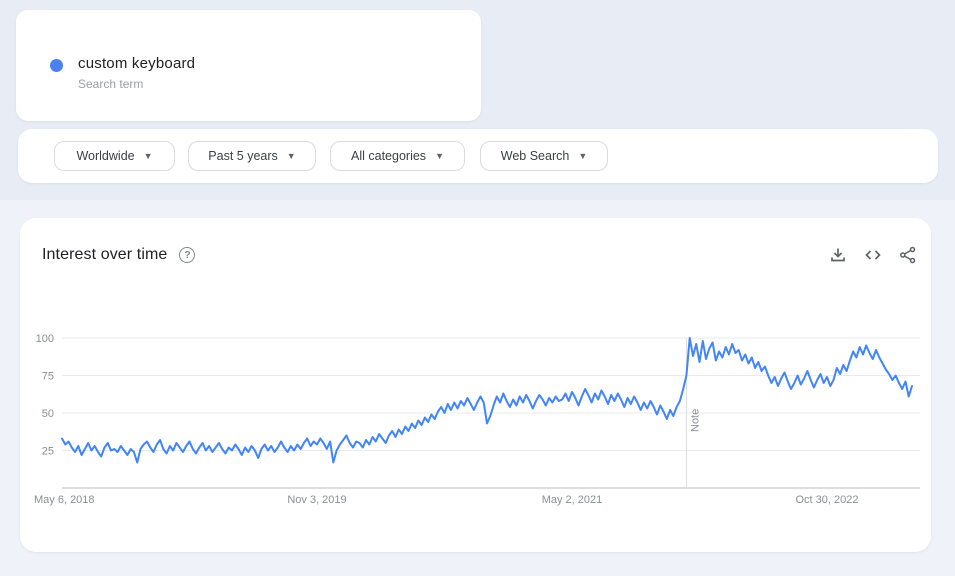 The height and width of the screenshot is (576, 955). Describe the element at coordinates (105, 156) in the screenshot. I see `region-filter-label: Worldwide` at that location.